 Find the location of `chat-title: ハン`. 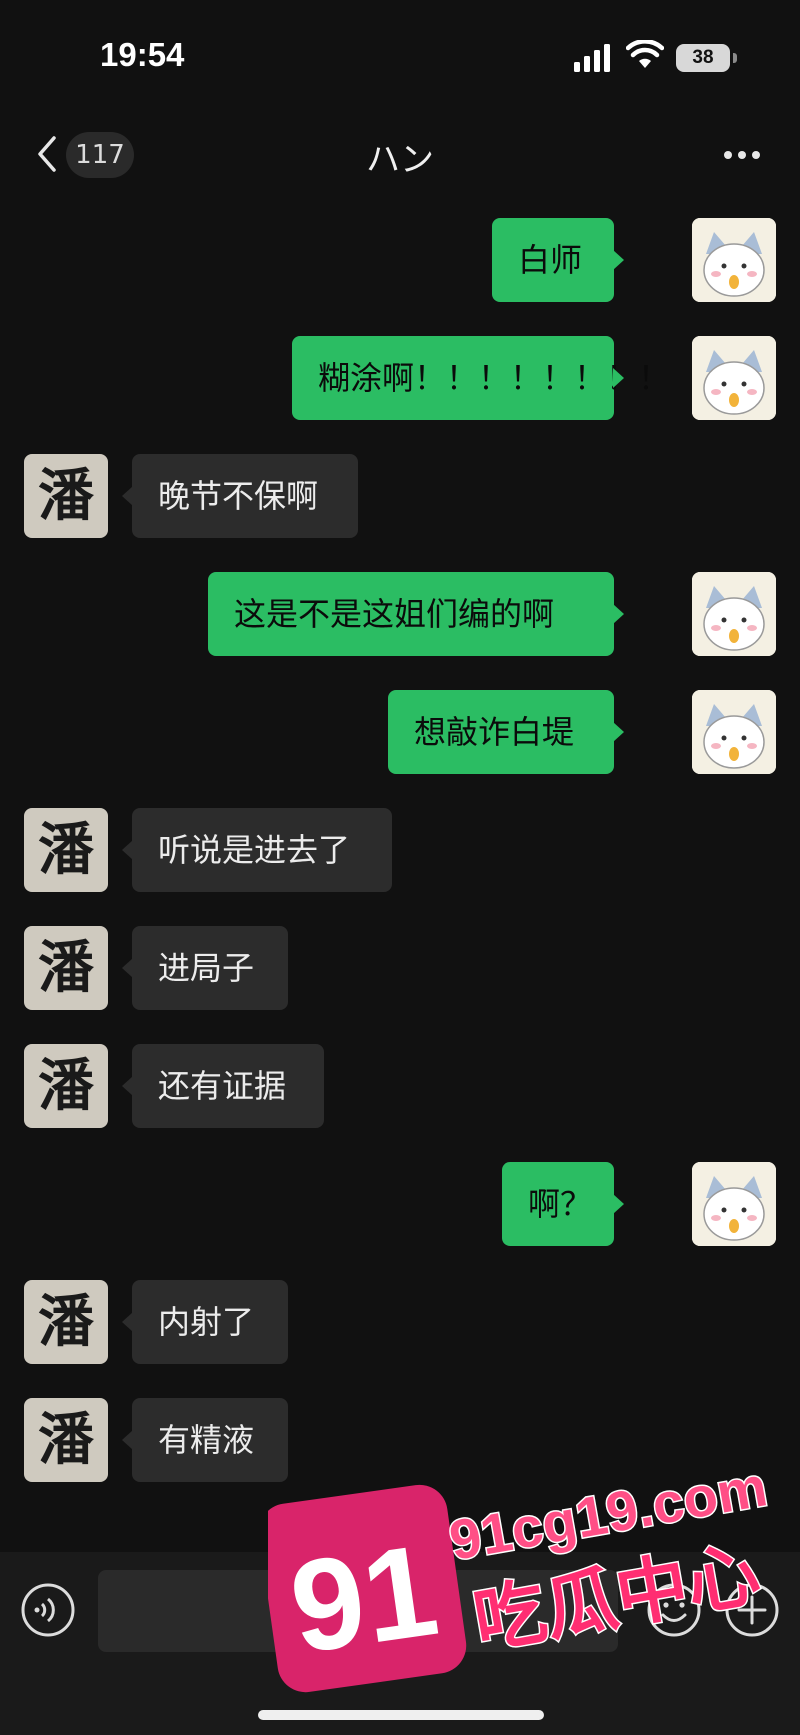

chat-title: ハン is located at coordinates (400, 160).